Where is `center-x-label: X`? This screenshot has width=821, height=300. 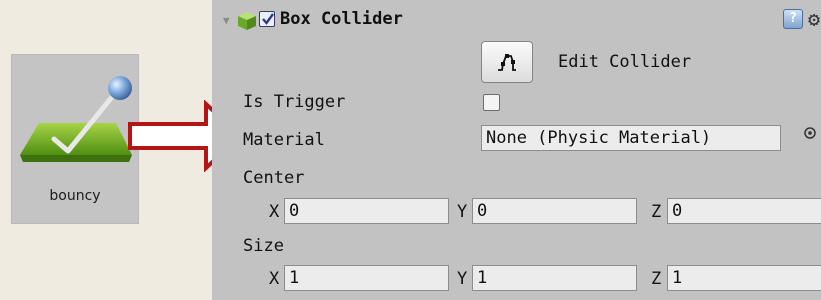
center-x-label: X is located at coordinates (274, 212).